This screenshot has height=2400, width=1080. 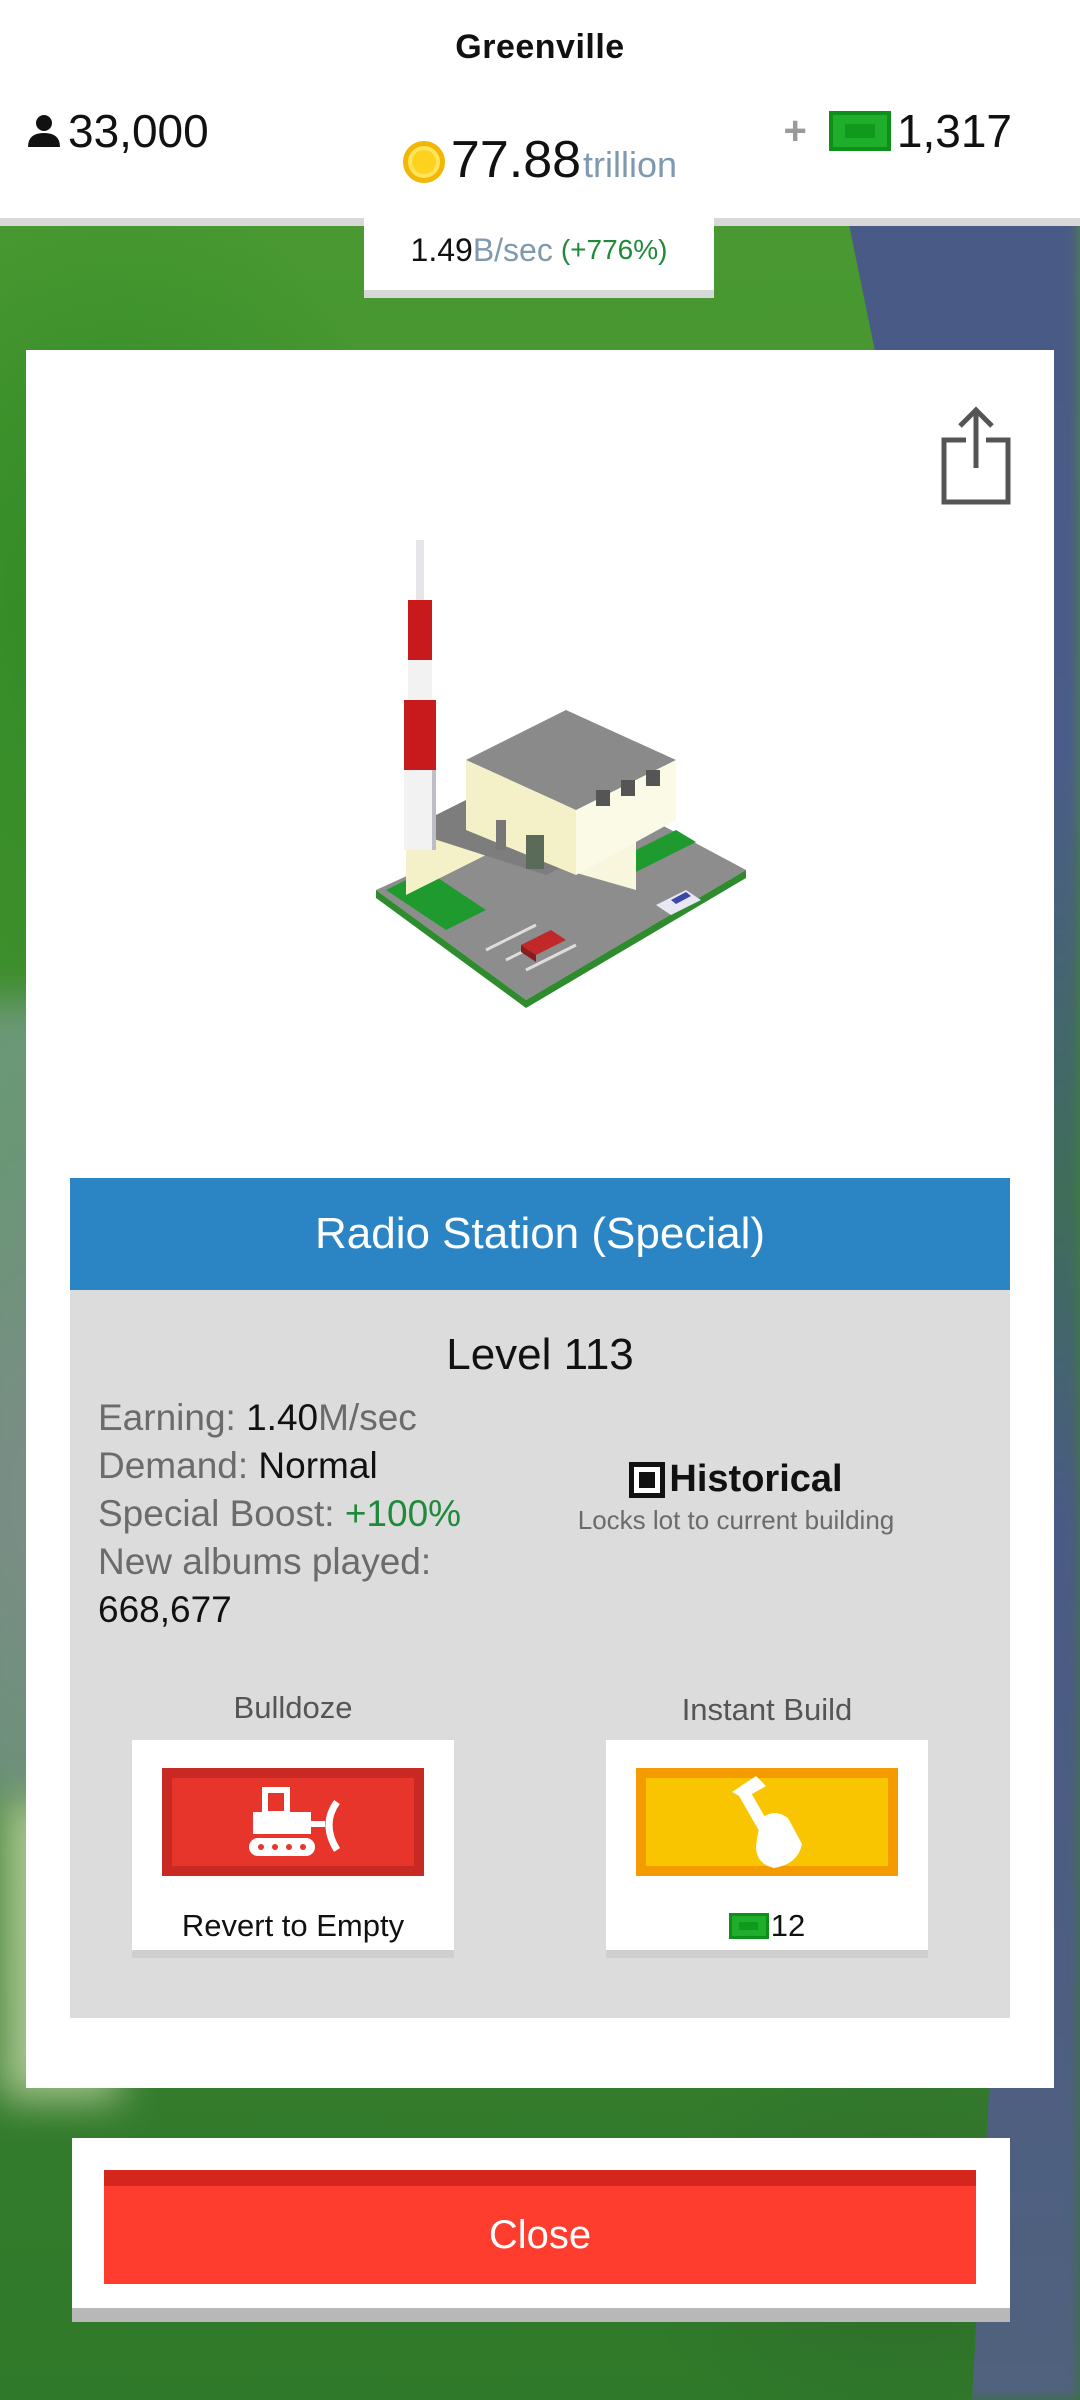 I want to click on share-icon, so click(x=976, y=456).